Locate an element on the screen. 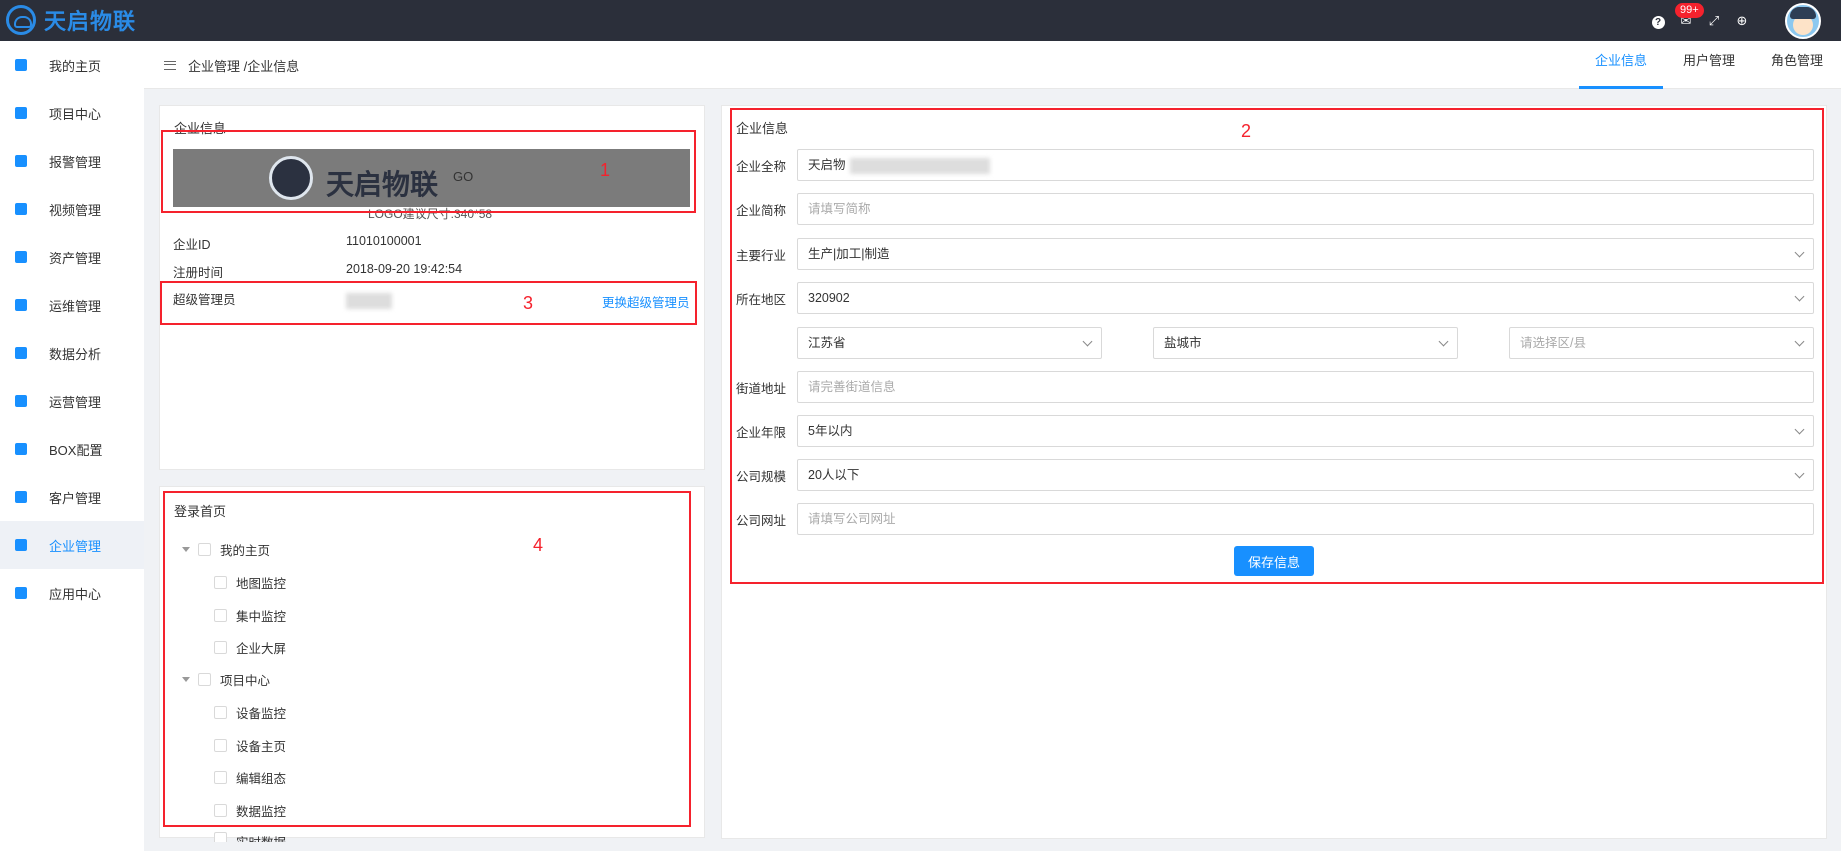 The image size is (1841, 851). users-icon is located at coordinates (21, 497).